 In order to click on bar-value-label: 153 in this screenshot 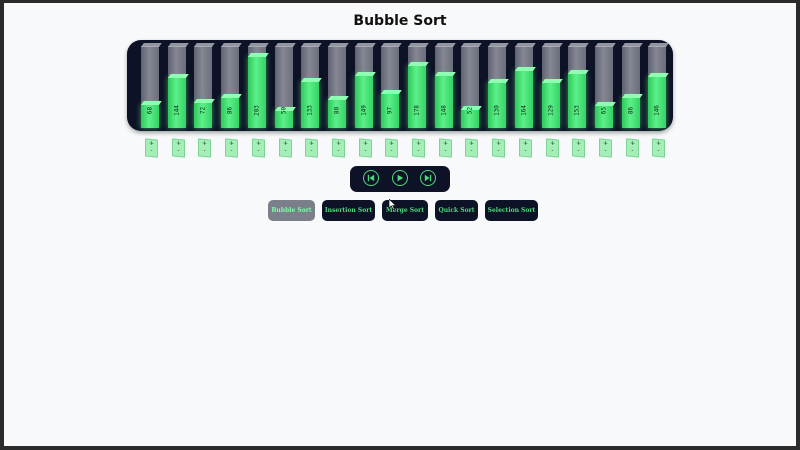, I will do `click(577, 110)`.